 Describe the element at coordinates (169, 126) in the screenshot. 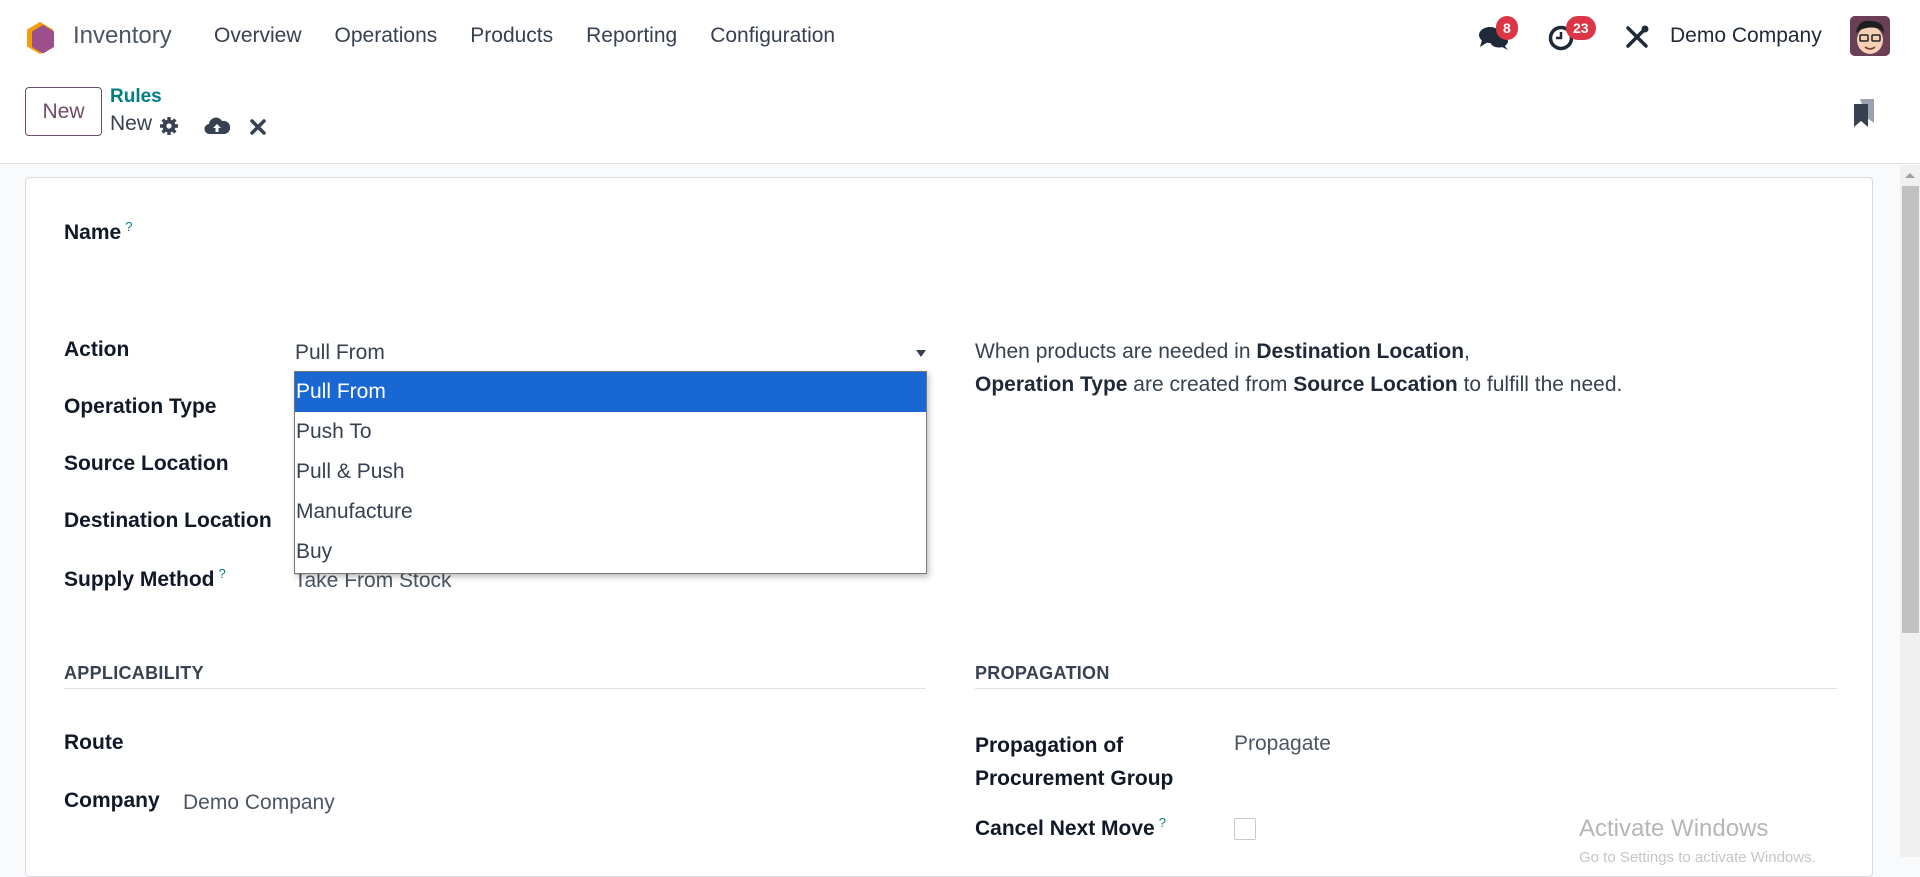

I see `gear-icon` at that location.